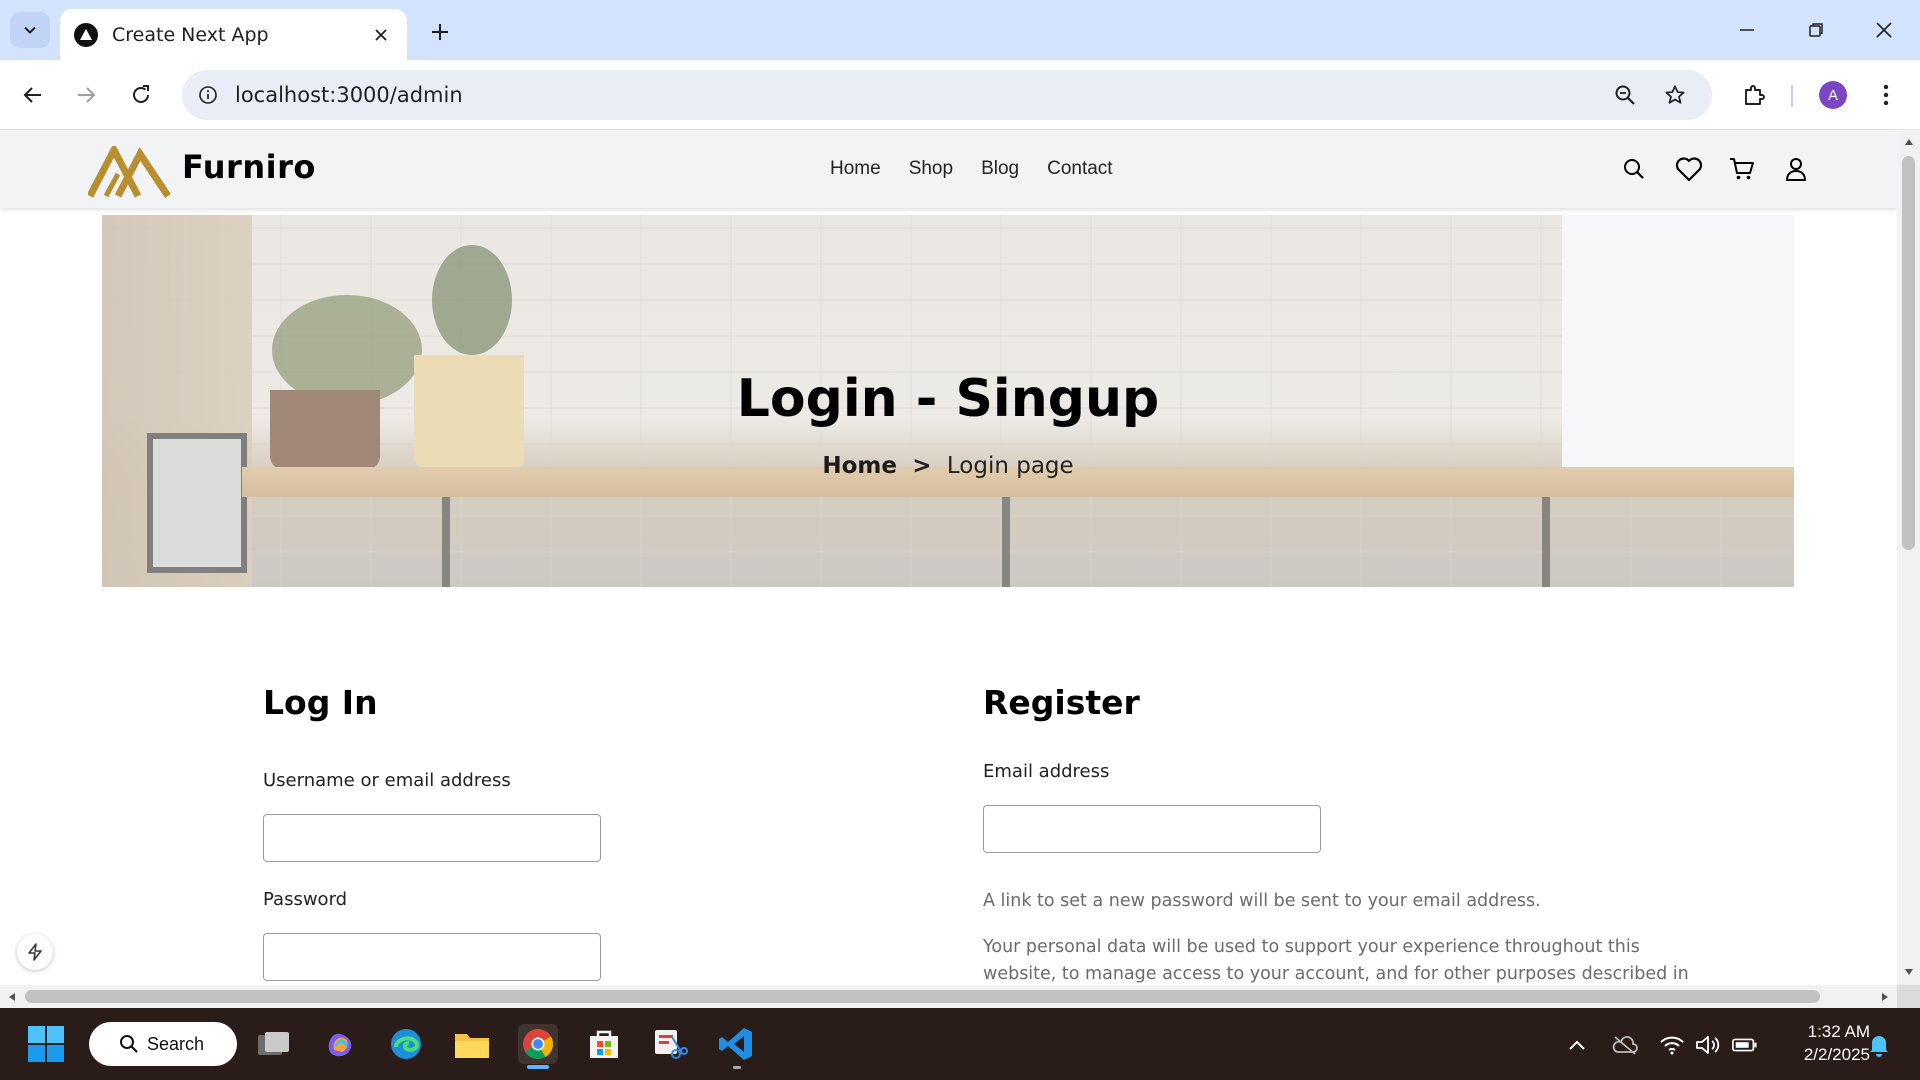  What do you see at coordinates (432, 957) in the screenshot?
I see `password-input` at bounding box center [432, 957].